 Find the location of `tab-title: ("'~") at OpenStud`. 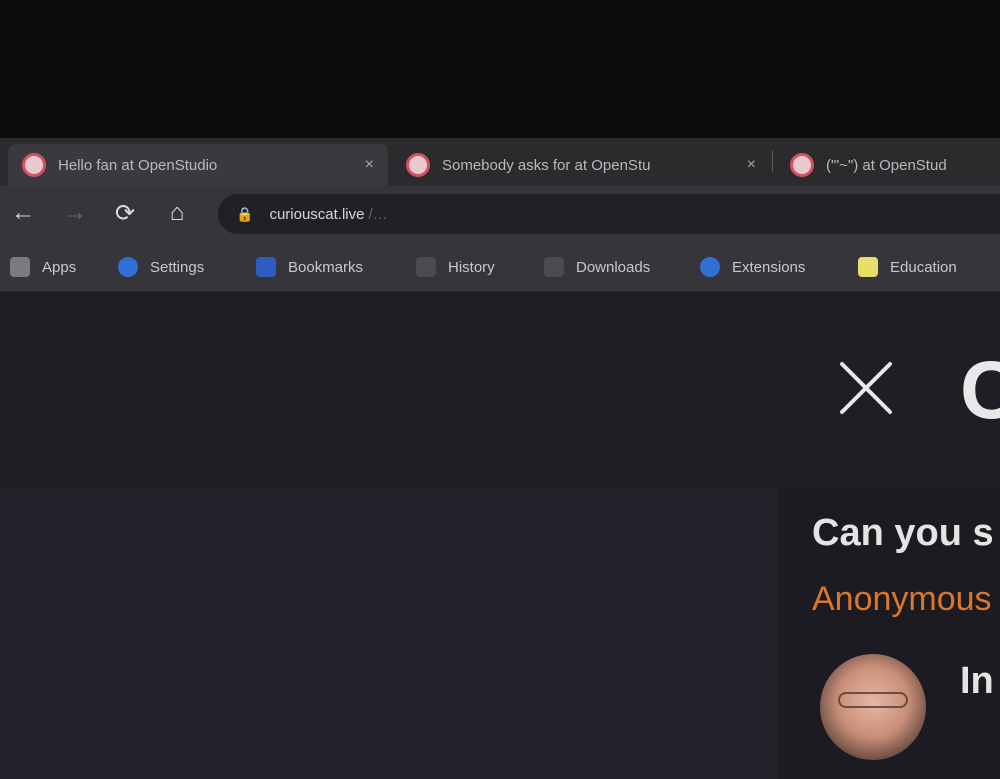

tab-title: ("'~") at OpenStud is located at coordinates (886, 165).